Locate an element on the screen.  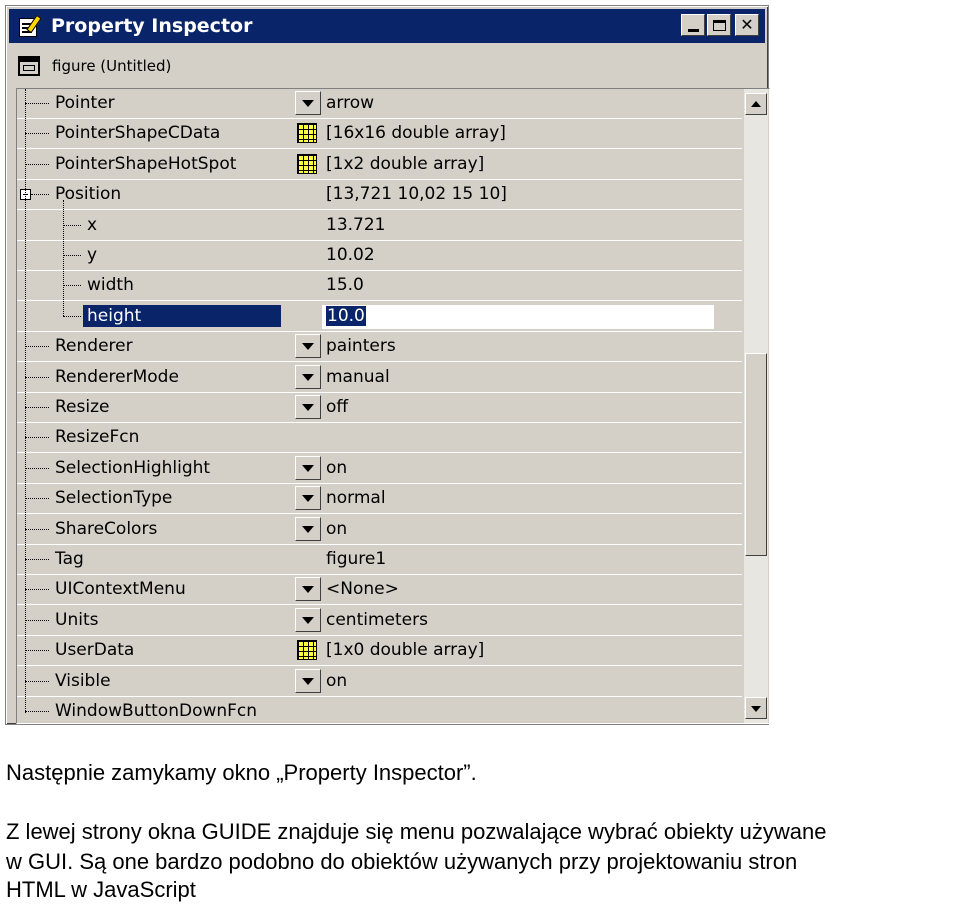
property-row: ResizeFcn is located at coordinates (379, 438).